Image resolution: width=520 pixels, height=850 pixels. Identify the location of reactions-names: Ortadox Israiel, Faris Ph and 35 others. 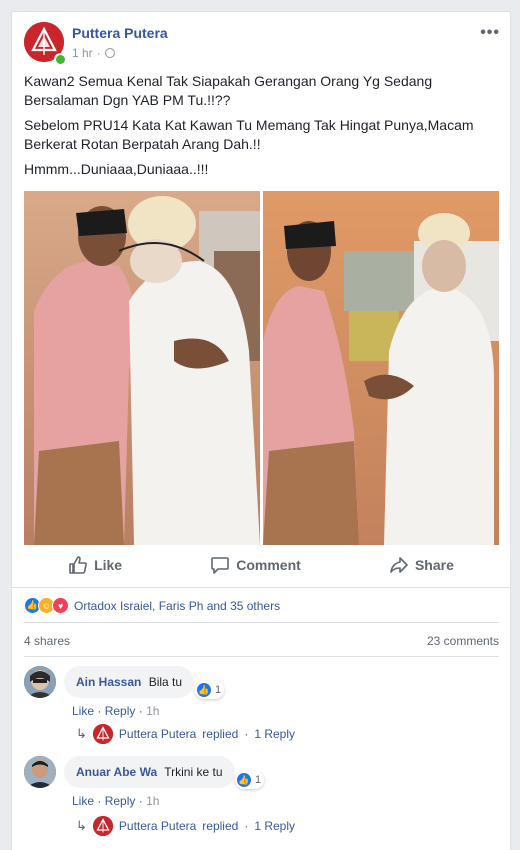
(177, 606).